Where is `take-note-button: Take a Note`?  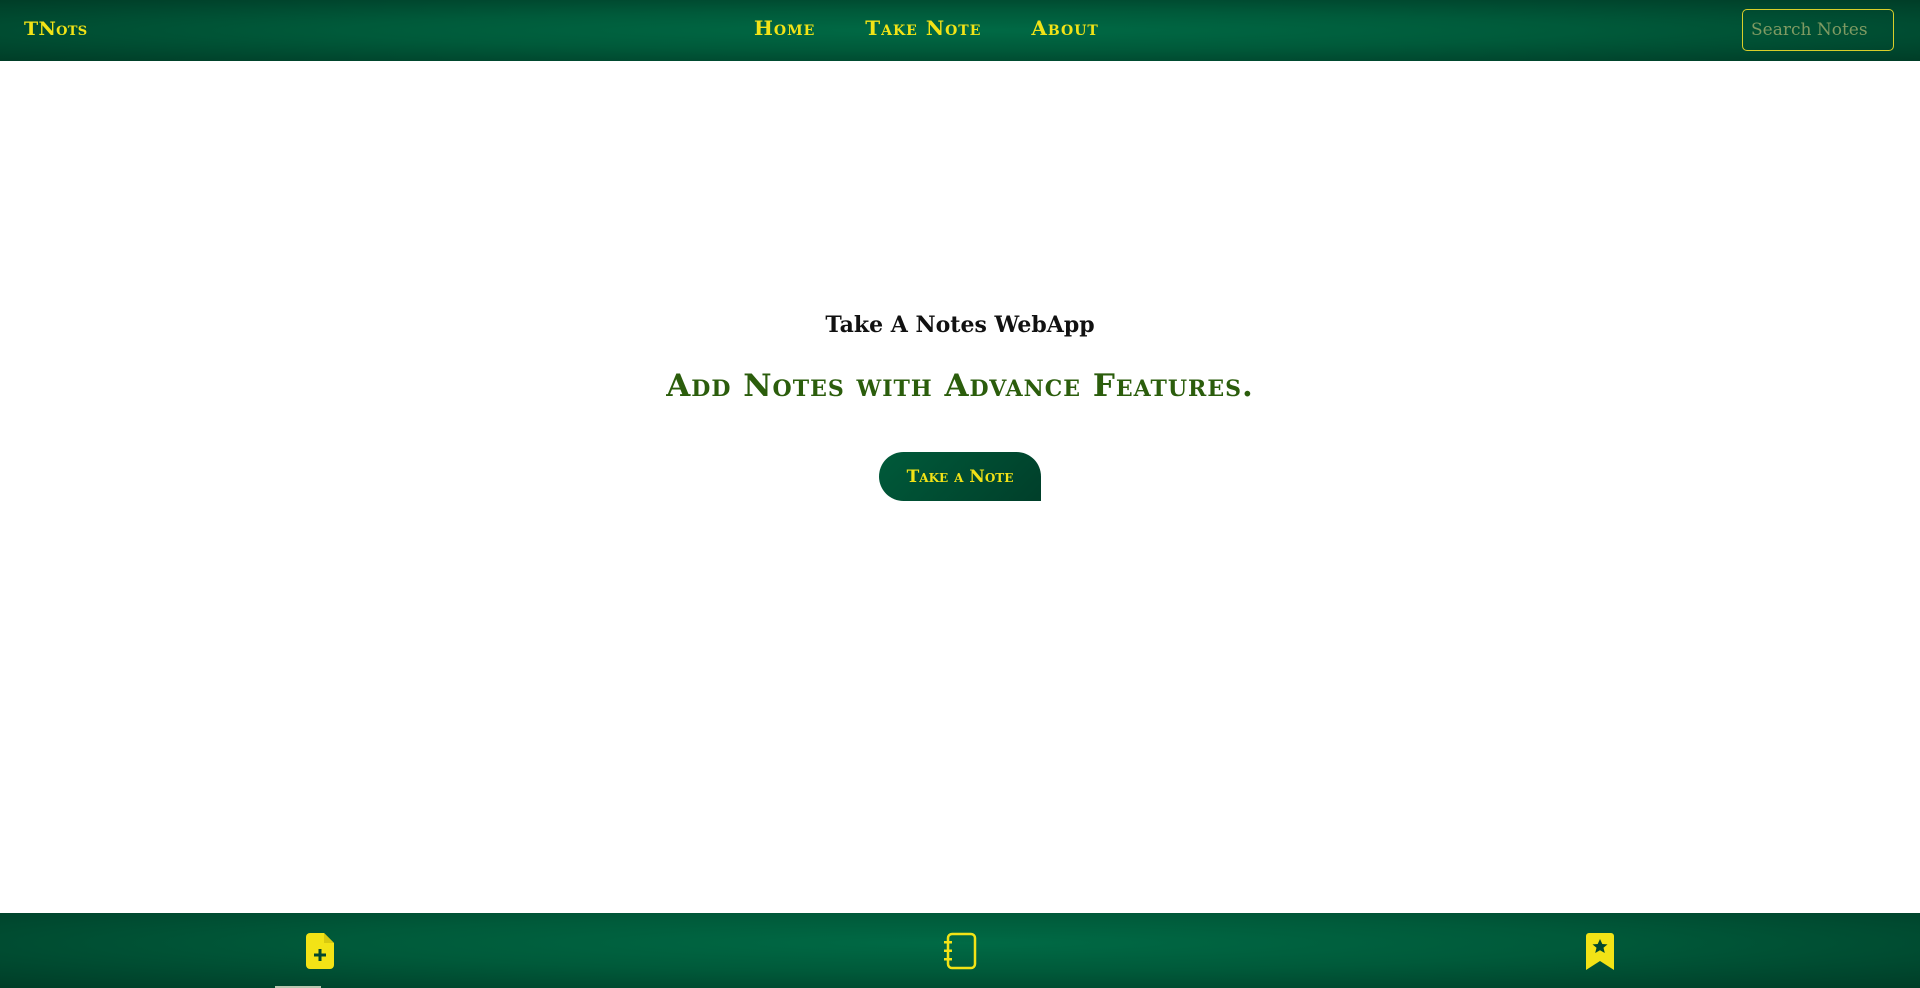
take-note-button: Take a Note is located at coordinates (960, 476).